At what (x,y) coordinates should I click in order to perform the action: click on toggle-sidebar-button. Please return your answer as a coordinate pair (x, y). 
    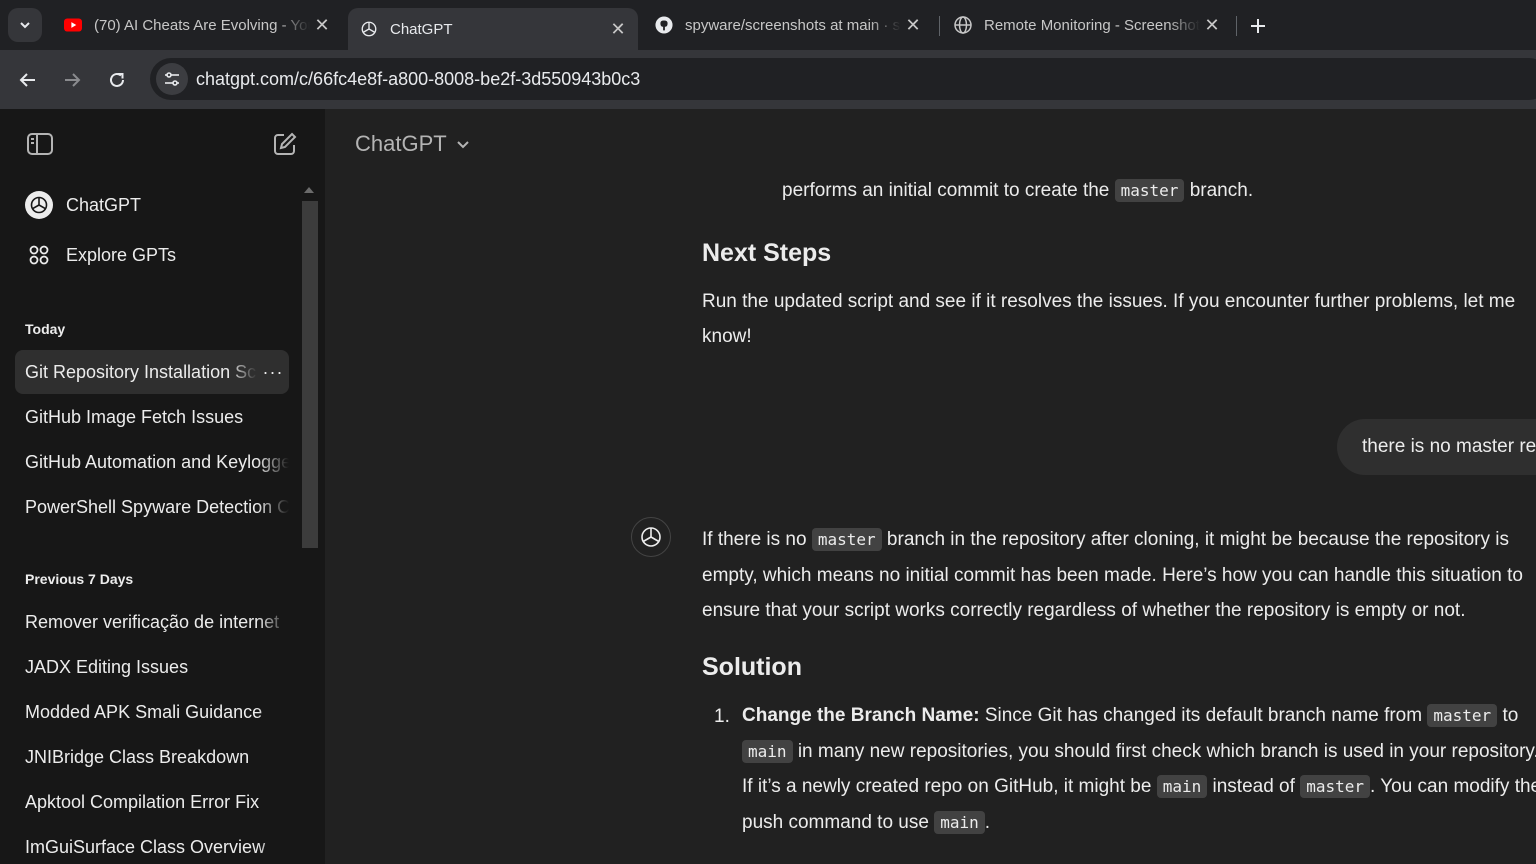
    Looking at the image, I should click on (40, 144).